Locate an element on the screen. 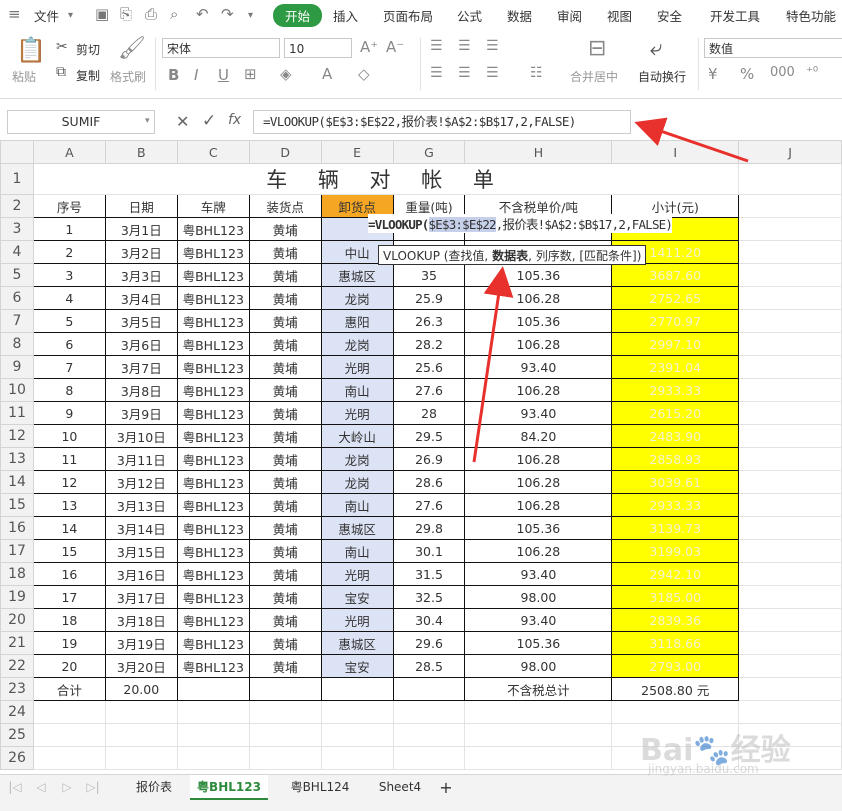 This screenshot has width=842, height=811. arrow-to-tooltip is located at coordinates (493, 364).